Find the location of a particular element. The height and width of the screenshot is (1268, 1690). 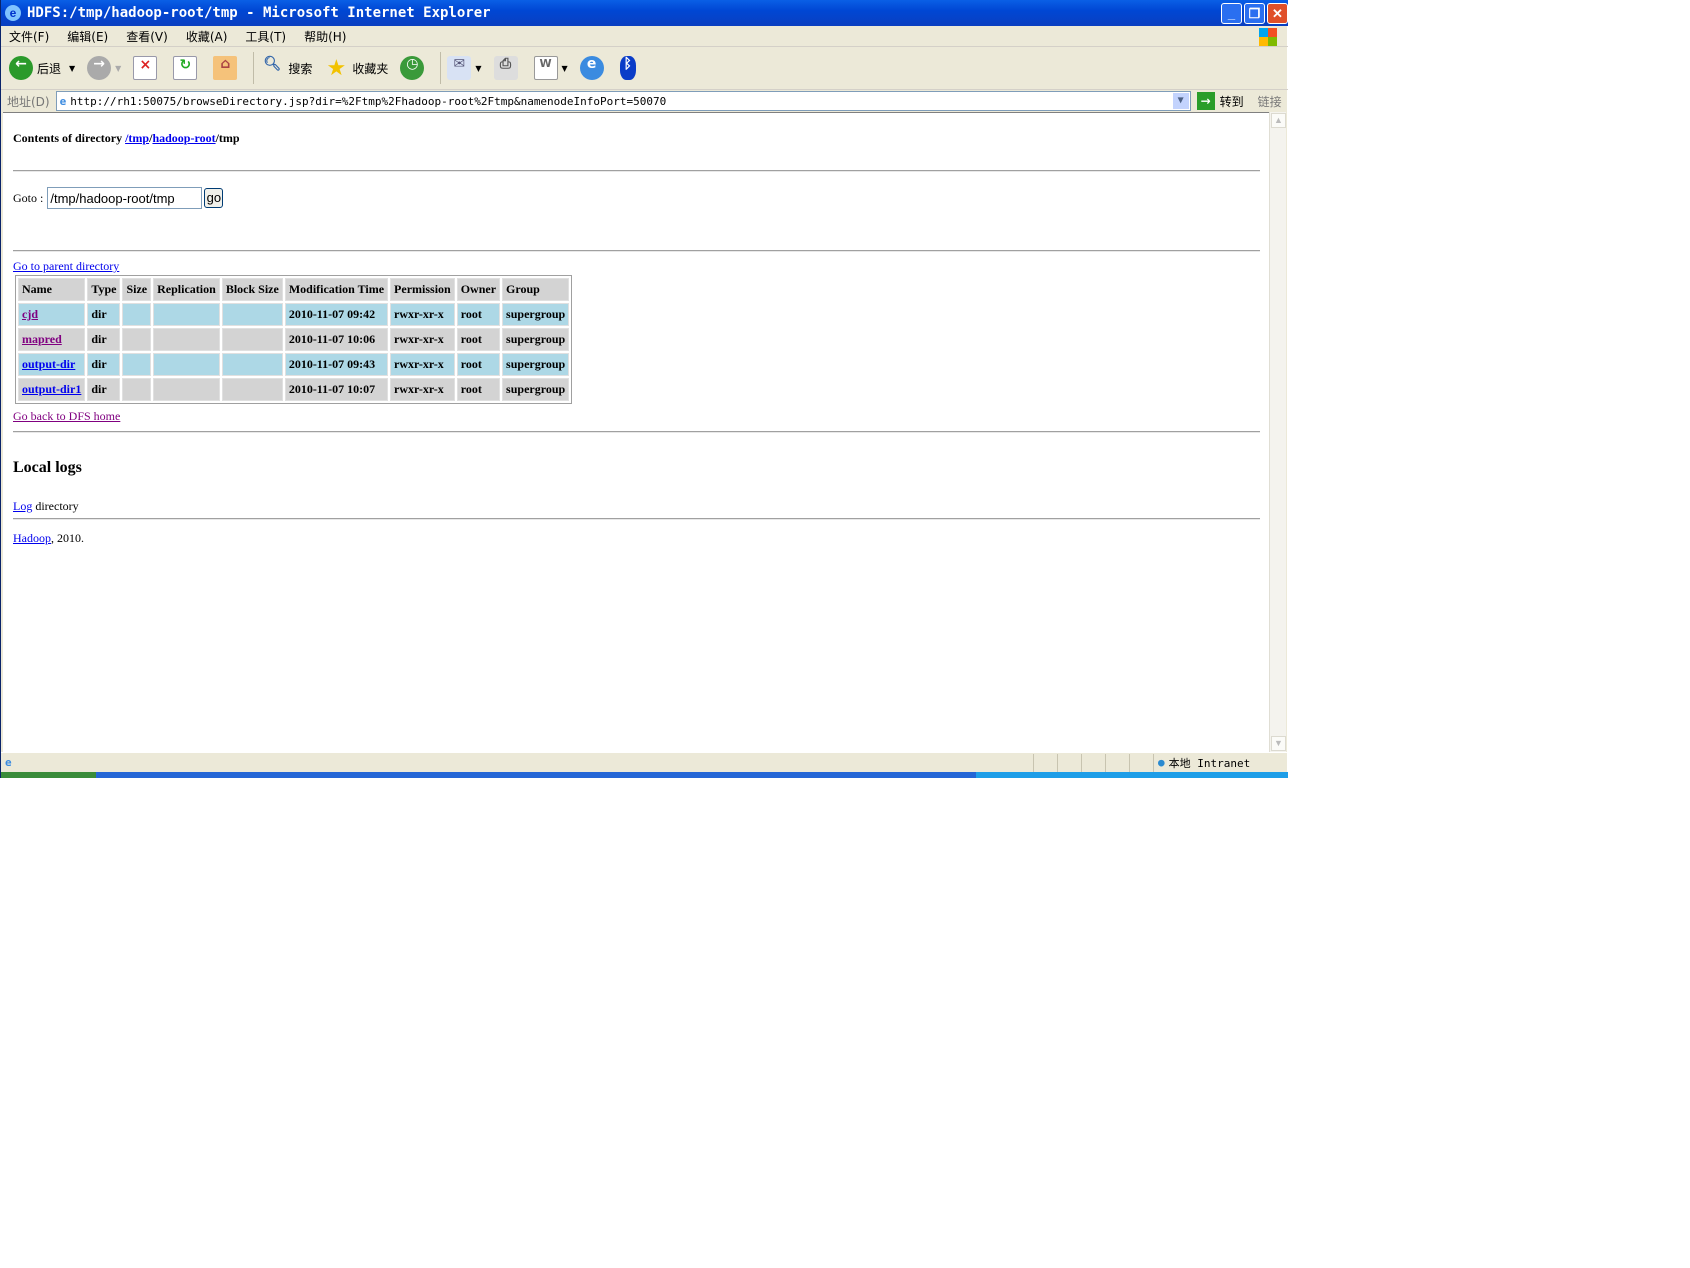

parent-directory-link: Go to parent directory is located at coordinates (66, 266).